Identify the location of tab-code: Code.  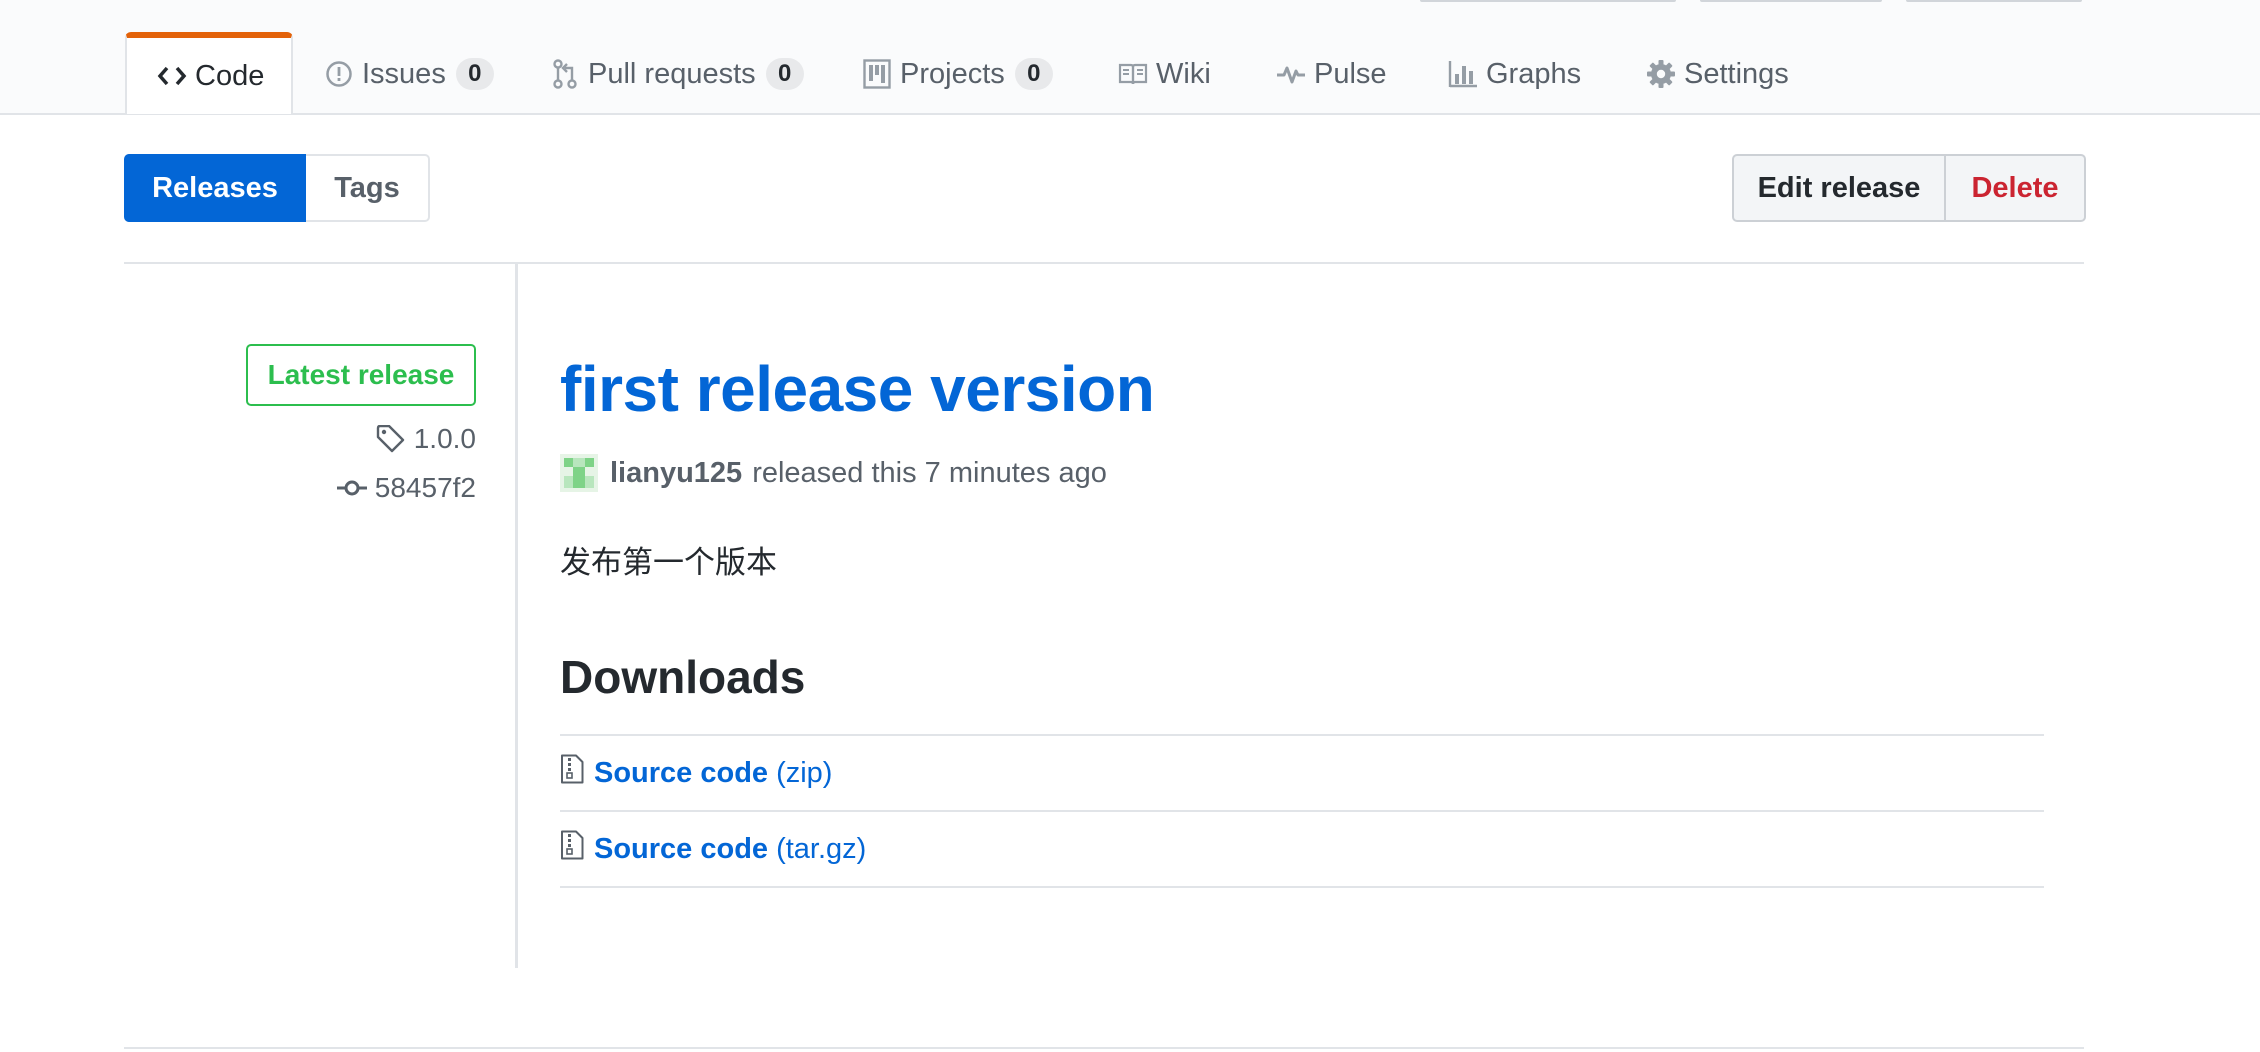
(209, 73).